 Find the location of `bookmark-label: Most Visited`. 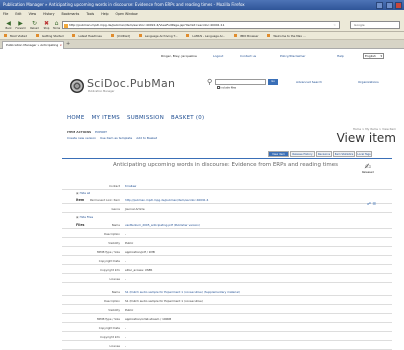

bookmark-label: Most Visited is located at coordinates (19, 36).